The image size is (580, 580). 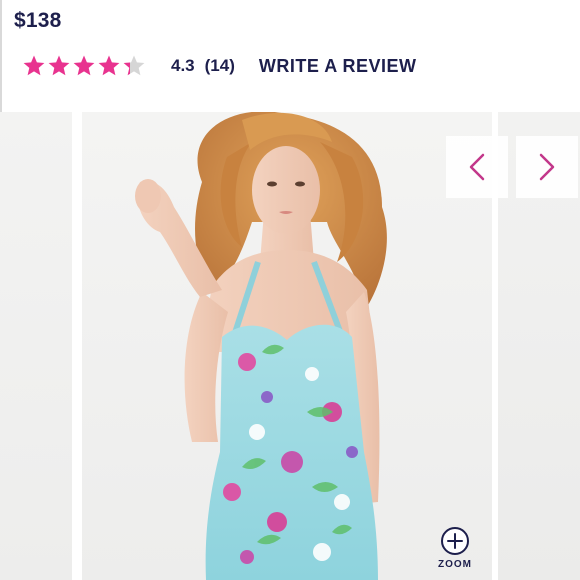 I want to click on previous-image-button, so click(x=477, y=167).